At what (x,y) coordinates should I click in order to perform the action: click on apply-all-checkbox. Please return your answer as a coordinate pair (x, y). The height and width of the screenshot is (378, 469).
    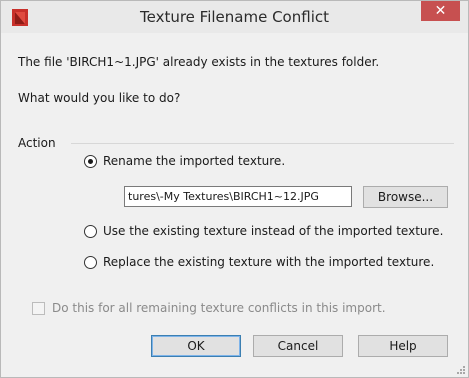
    Looking at the image, I should click on (38, 308).